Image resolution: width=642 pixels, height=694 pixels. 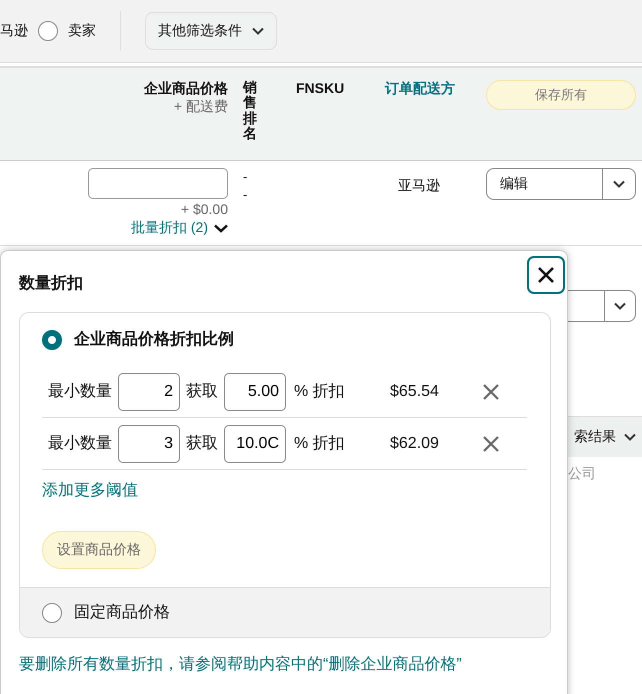 I want to click on shipping-fee: + $0.00, so click(x=204, y=209).